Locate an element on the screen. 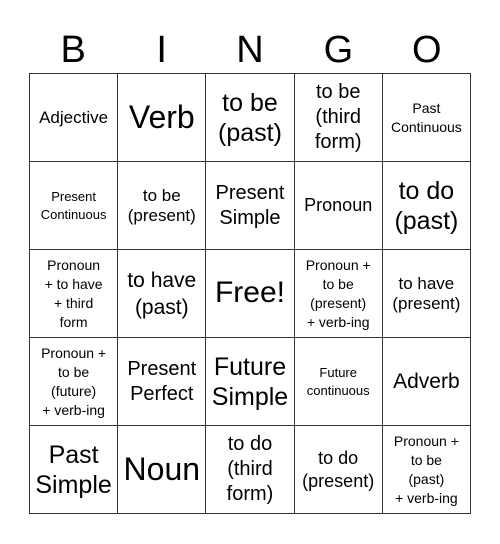 The height and width of the screenshot is (544, 500). bingo-cell: Adjective is located at coordinates (74, 118).